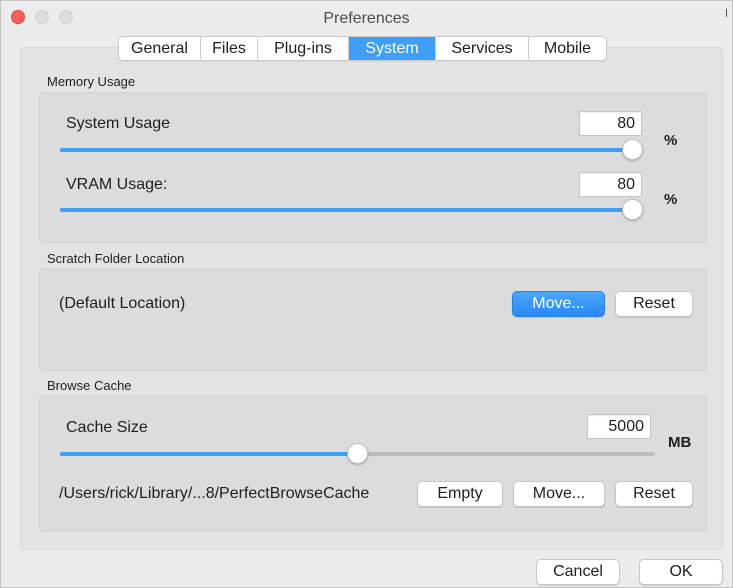  What do you see at coordinates (482, 48) in the screenshot?
I see `tab-services: Services` at bounding box center [482, 48].